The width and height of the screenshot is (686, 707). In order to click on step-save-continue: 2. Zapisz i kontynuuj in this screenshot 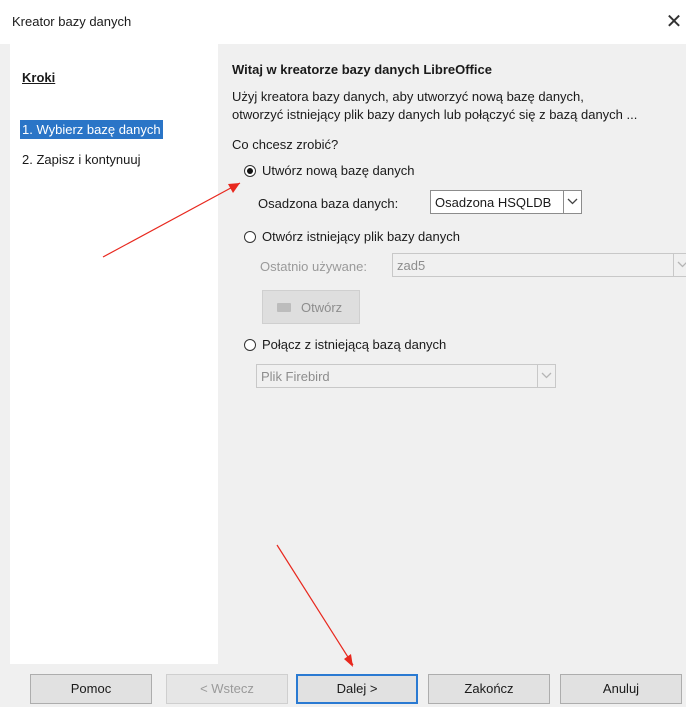, I will do `click(81, 159)`.